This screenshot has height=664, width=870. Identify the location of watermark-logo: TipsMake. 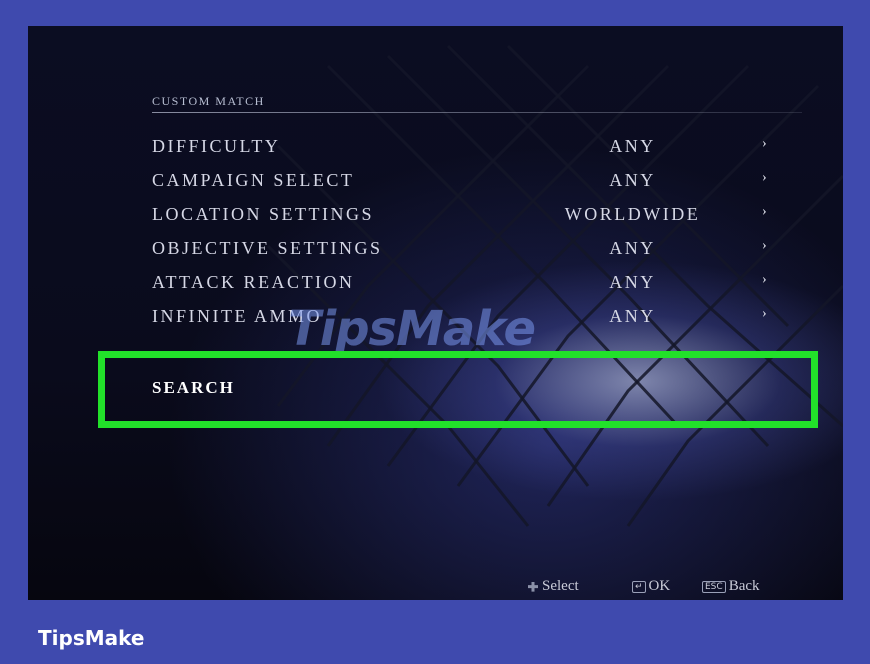
(412, 329).